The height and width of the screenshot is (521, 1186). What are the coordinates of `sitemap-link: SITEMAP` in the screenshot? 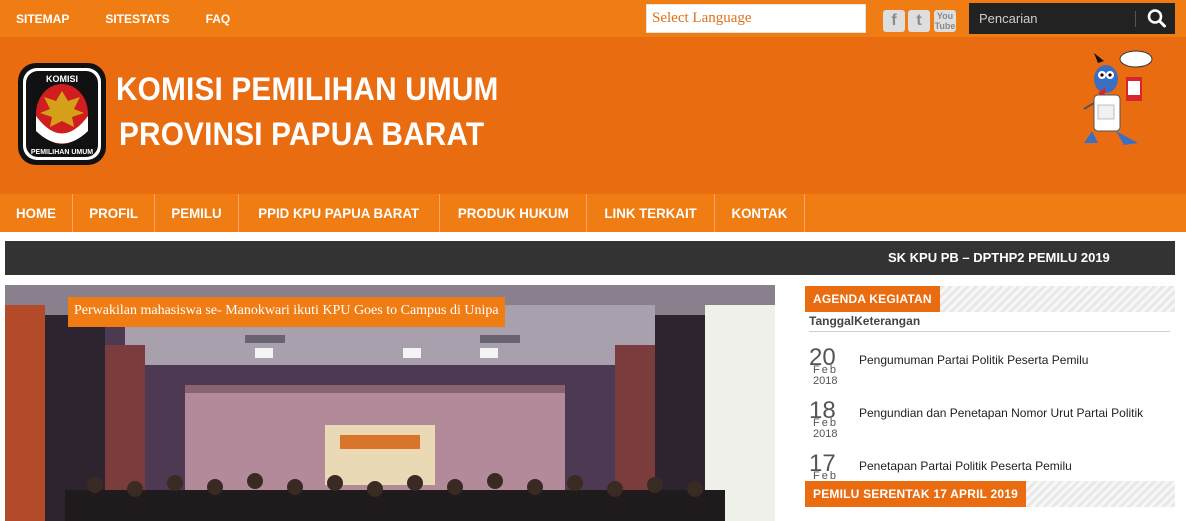 It's located at (42, 19).